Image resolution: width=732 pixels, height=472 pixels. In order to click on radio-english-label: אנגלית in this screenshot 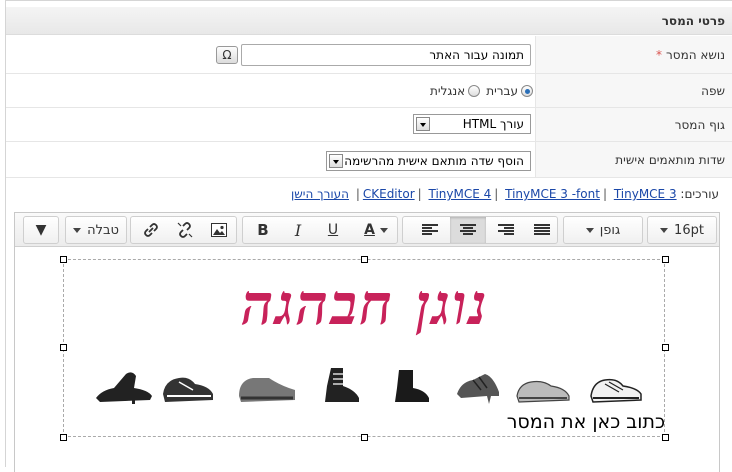, I will do `click(448, 90)`.